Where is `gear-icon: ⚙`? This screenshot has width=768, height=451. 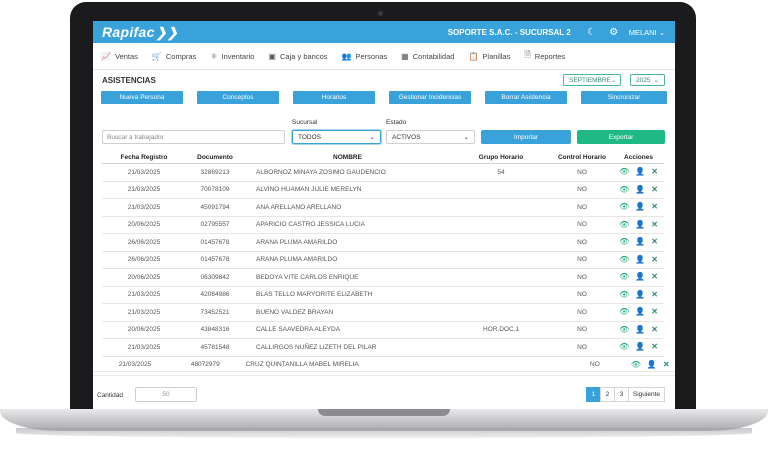
gear-icon: ⚙ is located at coordinates (614, 32).